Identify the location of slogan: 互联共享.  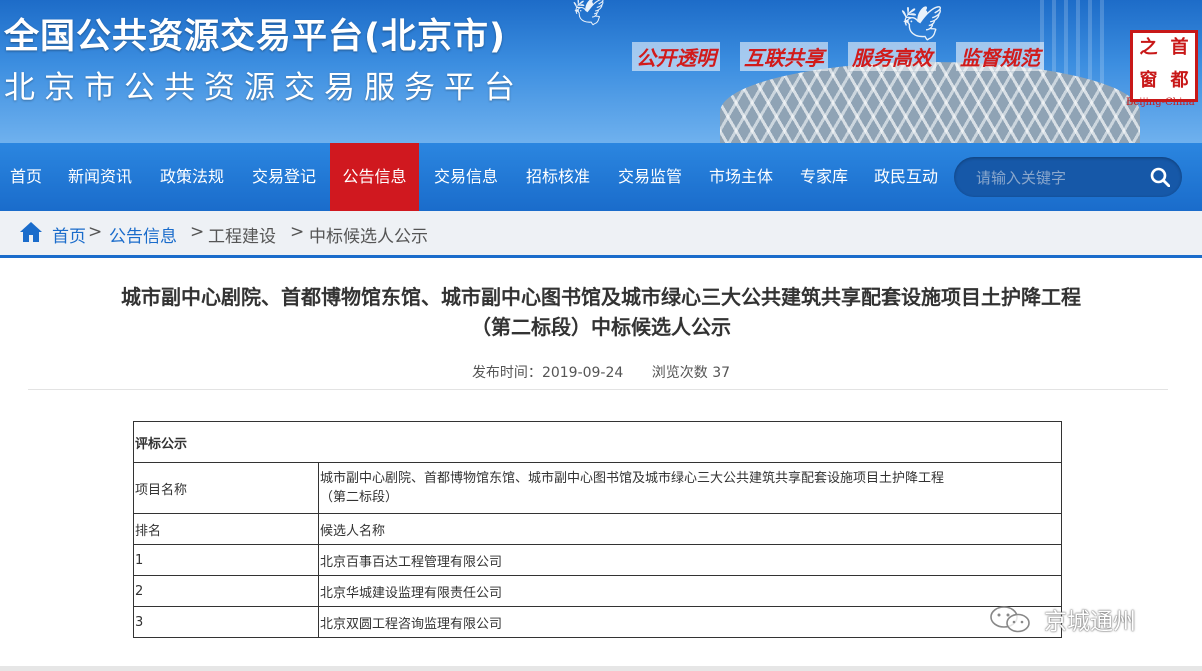
(784, 56).